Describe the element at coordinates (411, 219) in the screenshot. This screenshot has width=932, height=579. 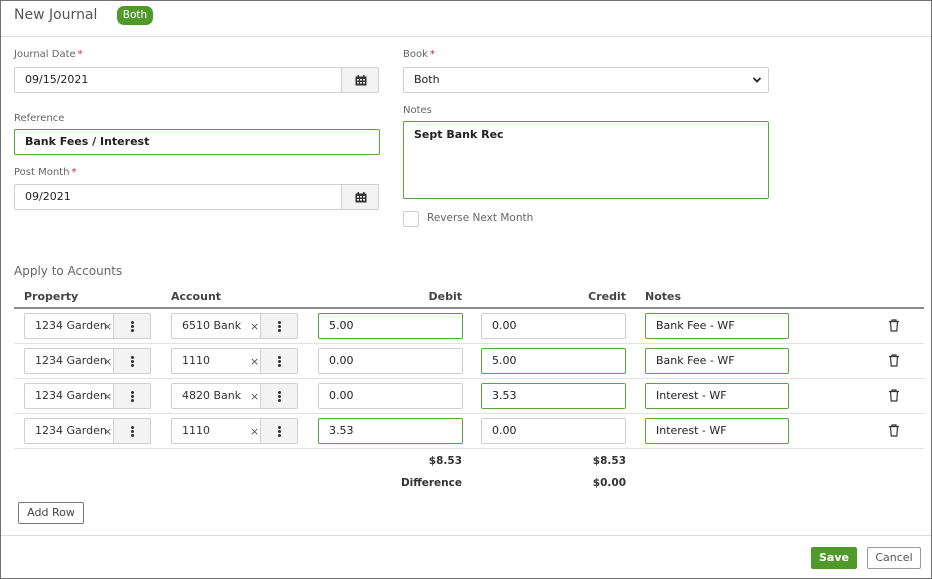
I see `reverse-next-month-checkbox` at that location.